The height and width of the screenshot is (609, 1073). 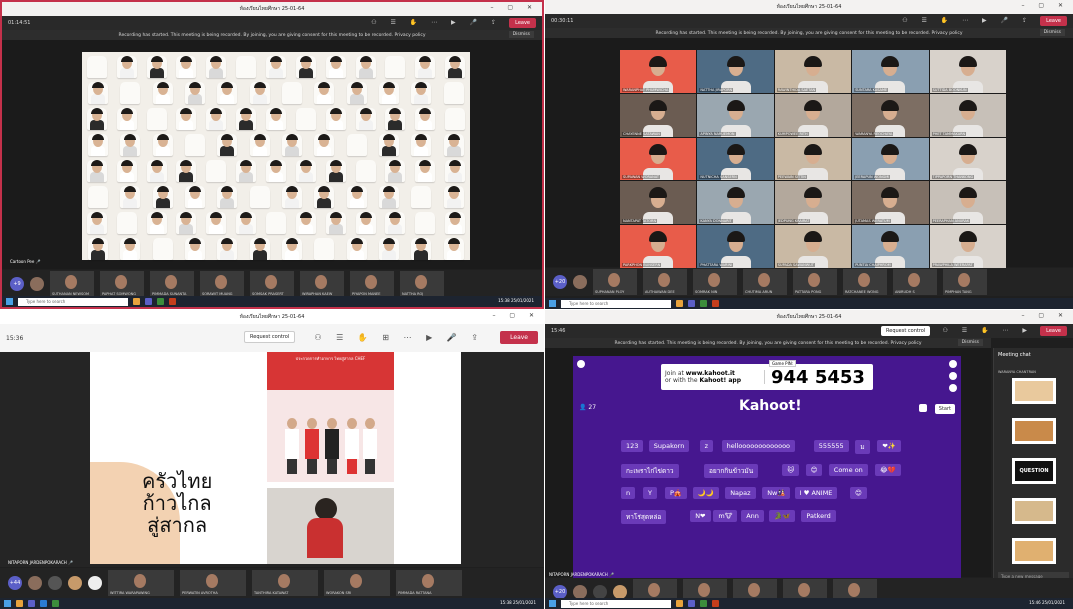 I want to click on edge-icon, so click(x=43, y=603).